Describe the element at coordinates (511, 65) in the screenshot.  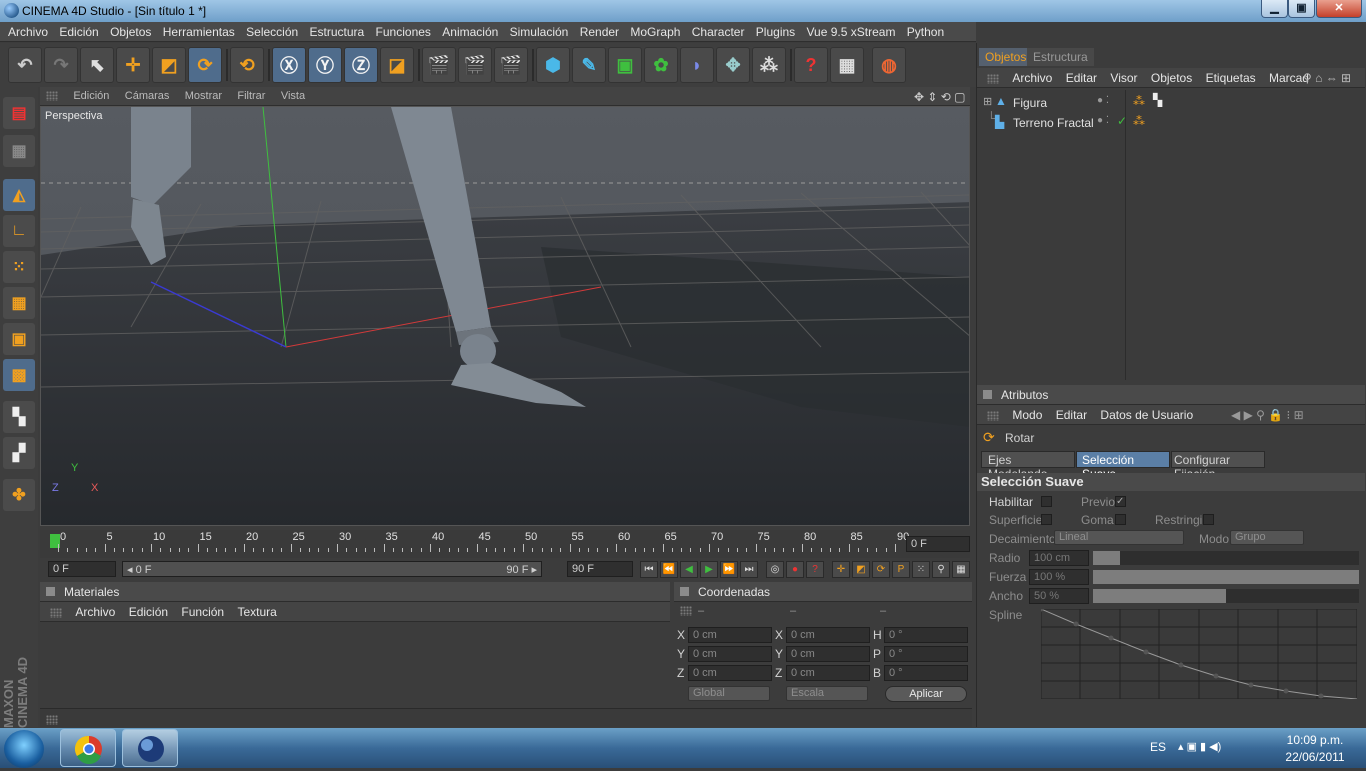
I see `render-settings-icon: 🎬` at that location.